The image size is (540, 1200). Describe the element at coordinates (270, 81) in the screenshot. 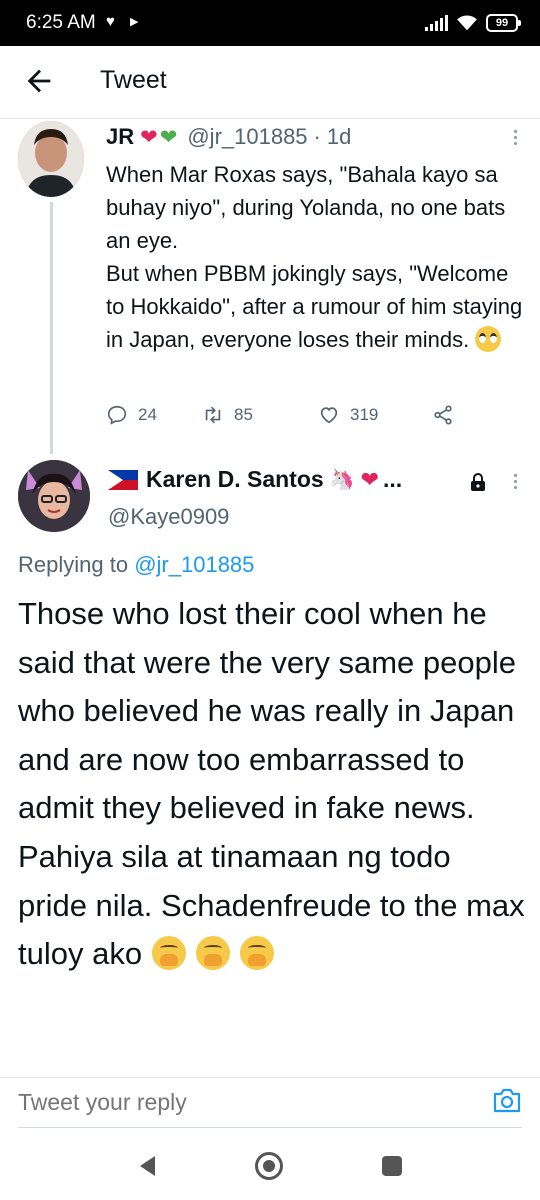

I see `app-header: Tweet` at that location.